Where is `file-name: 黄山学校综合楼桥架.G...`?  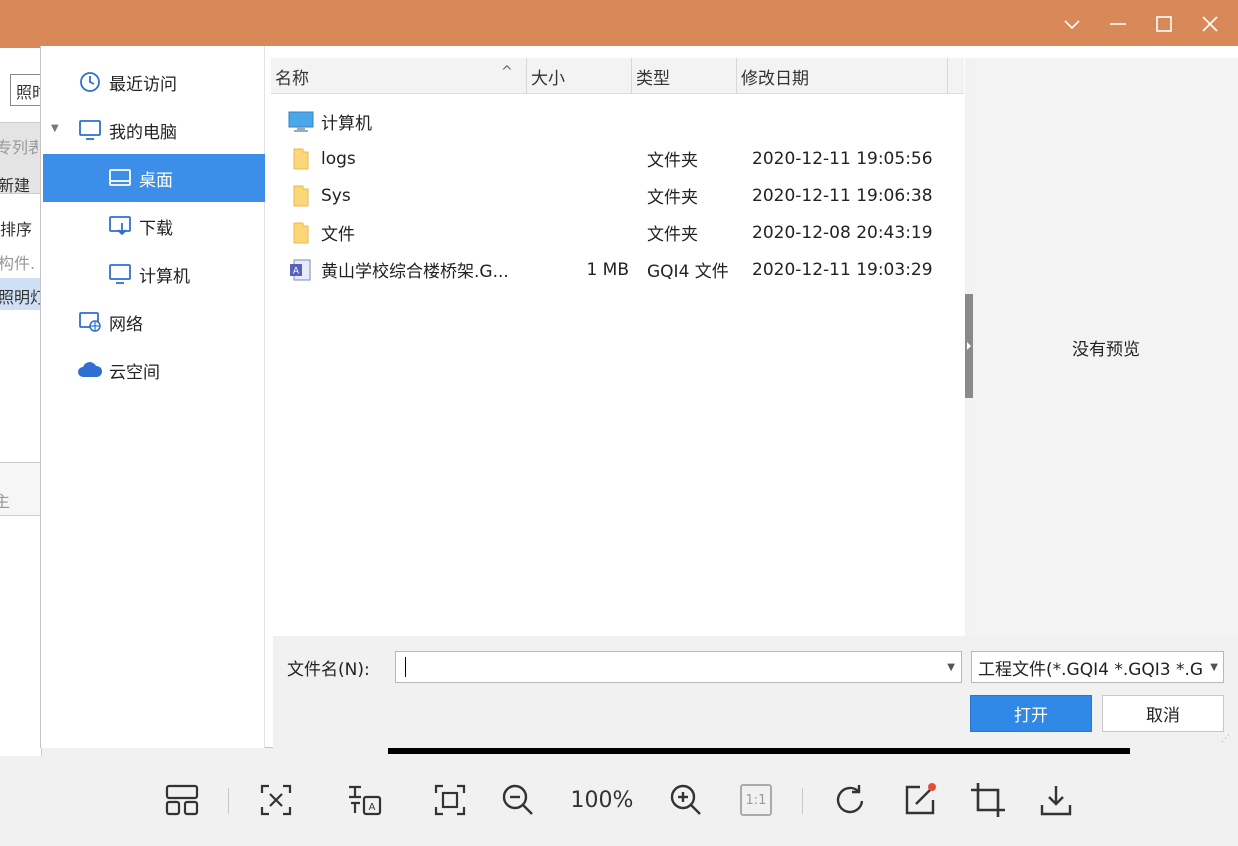 file-name: 黄山学校综合楼桥架.G... is located at coordinates (415, 272).